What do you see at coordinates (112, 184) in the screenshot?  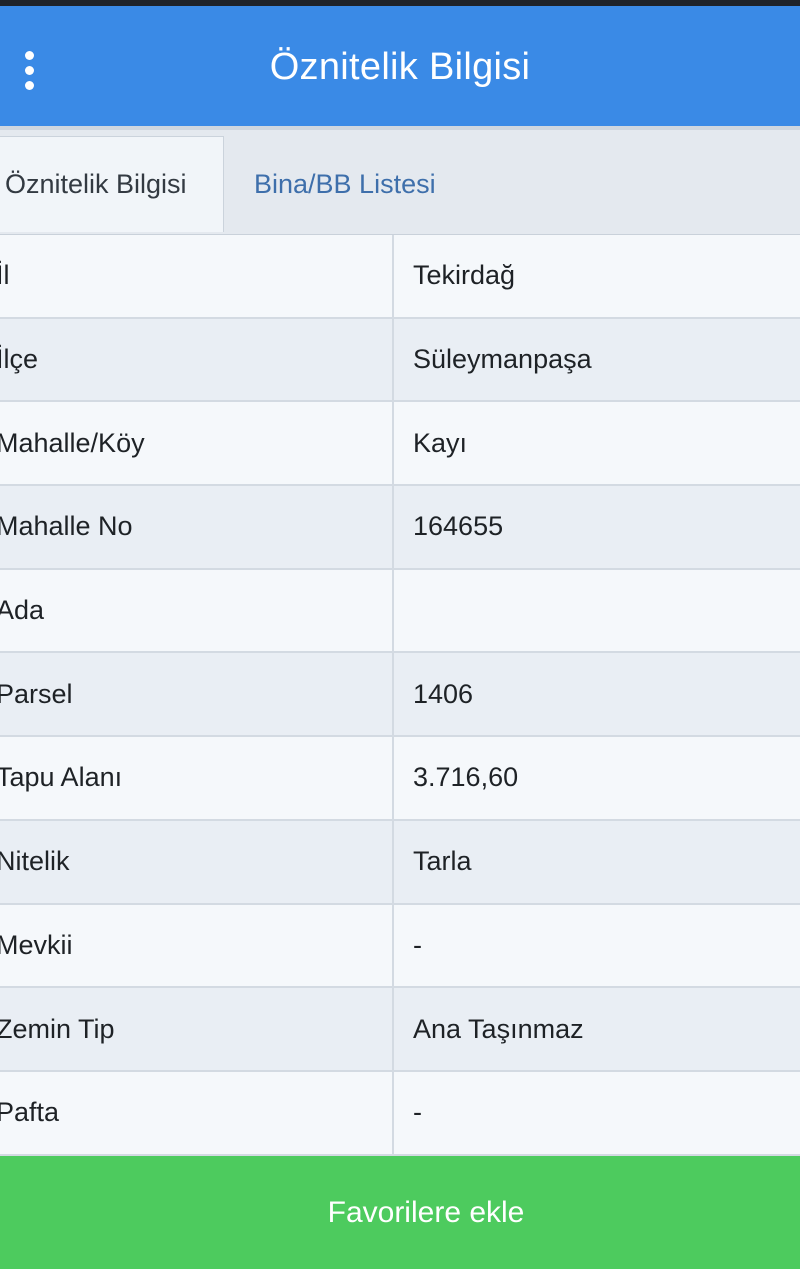 I see `tab-oznitelik-bilgisi: Öznitelik Bilgisi` at bounding box center [112, 184].